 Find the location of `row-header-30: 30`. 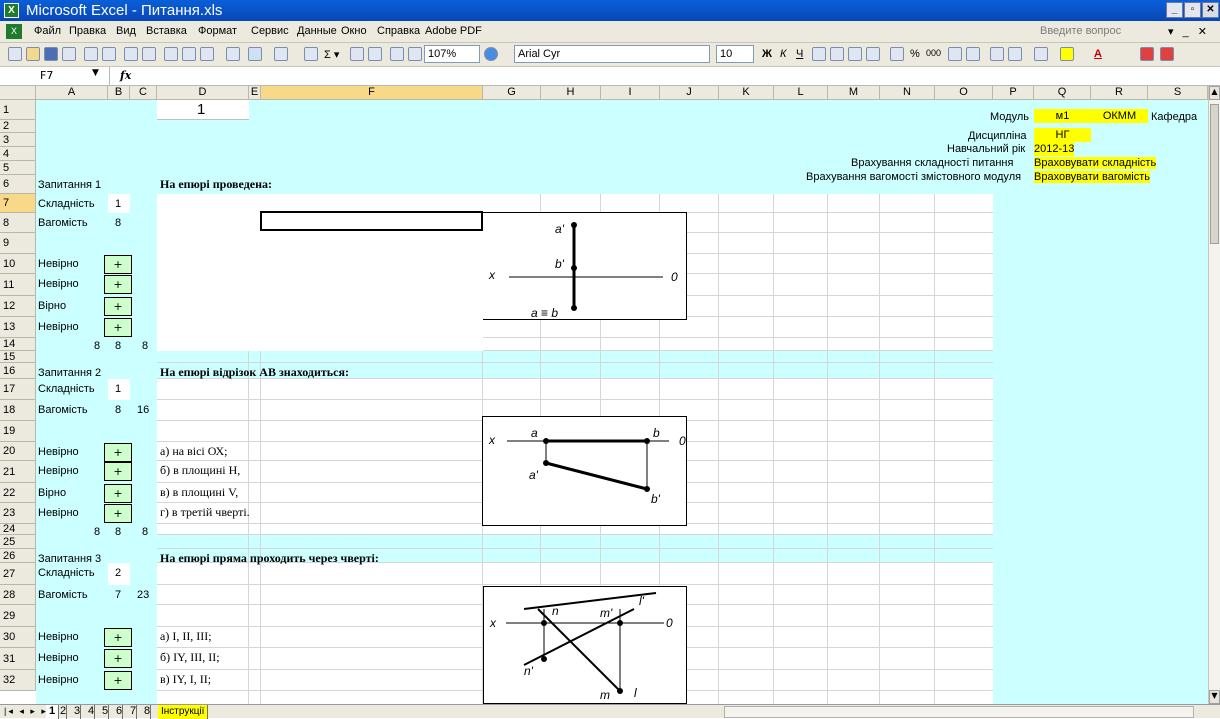

row-header-30: 30 is located at coordinates (18, 637).